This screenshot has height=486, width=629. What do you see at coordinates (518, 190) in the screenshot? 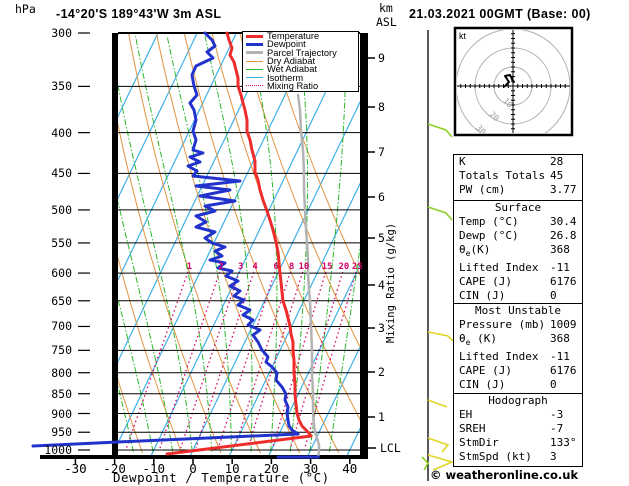
I see `table-row: PW (cm) 3.77` at bounding box center [518, 190].